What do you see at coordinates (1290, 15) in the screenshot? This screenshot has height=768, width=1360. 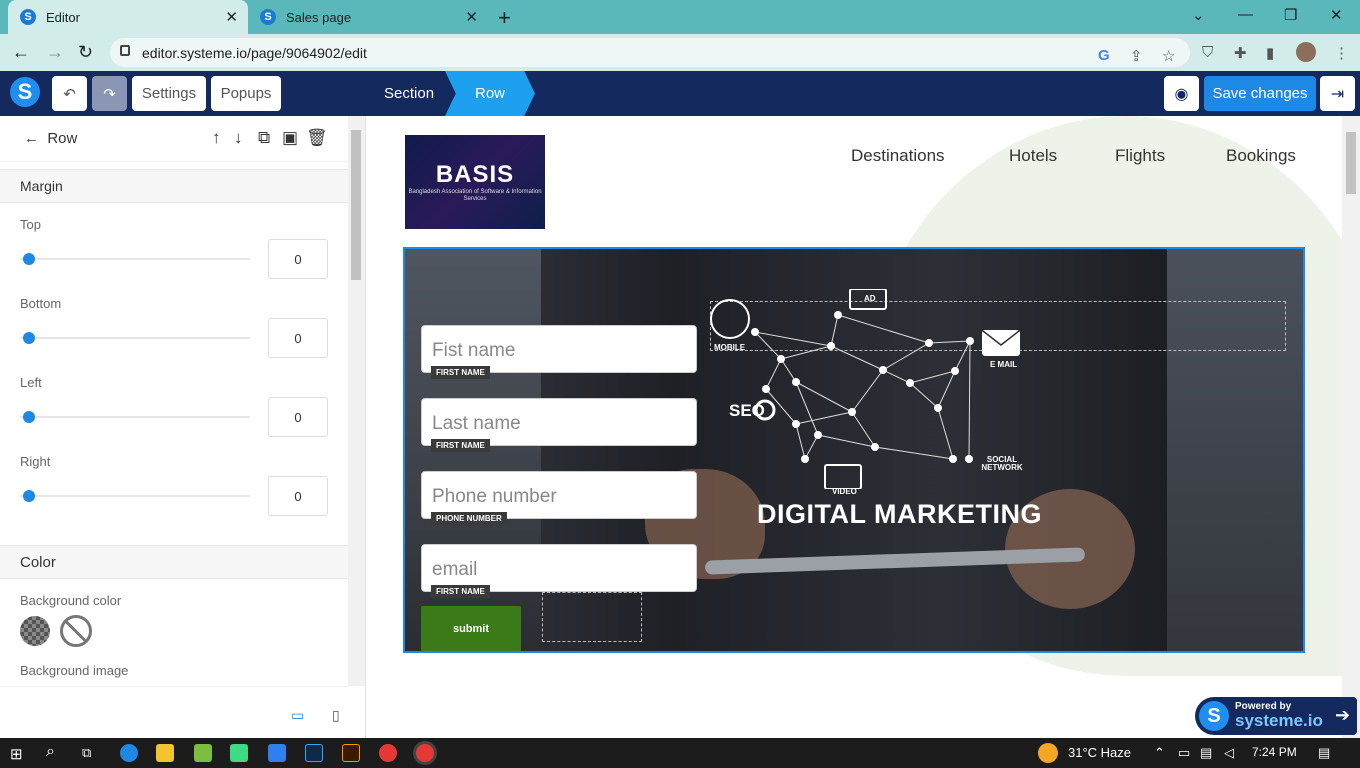 I see `restore-icon: ❐` at bounding box center [1290, 15].